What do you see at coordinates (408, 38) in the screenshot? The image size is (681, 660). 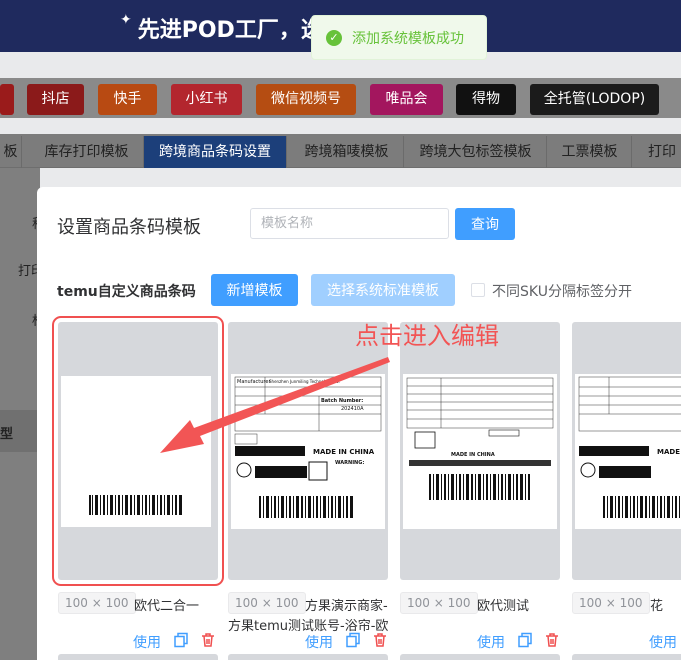 I see `toast-message: 添加系统模板成功` at bounding box center [408, 38].